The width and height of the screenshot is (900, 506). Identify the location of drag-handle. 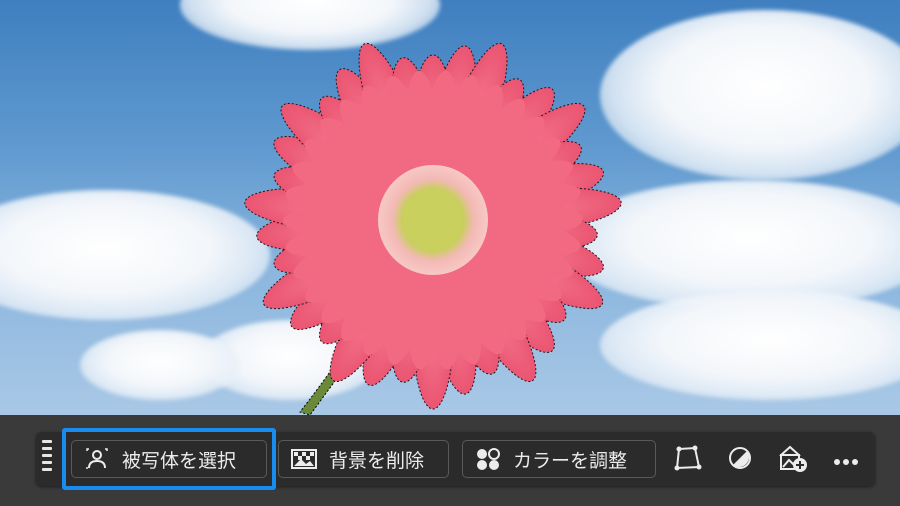
(47, 460).